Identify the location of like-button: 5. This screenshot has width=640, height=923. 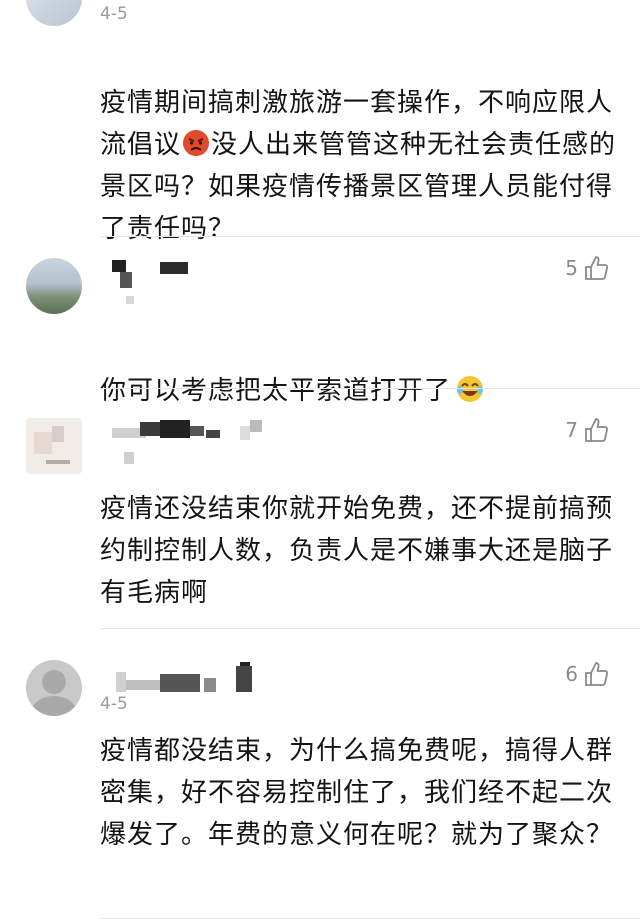
(587, 268).